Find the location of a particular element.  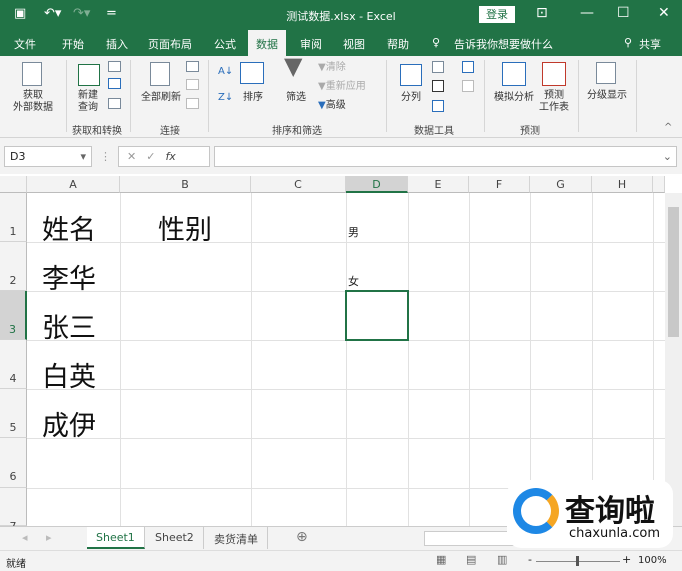

from-table-icon is located at coordinates (114, 83).